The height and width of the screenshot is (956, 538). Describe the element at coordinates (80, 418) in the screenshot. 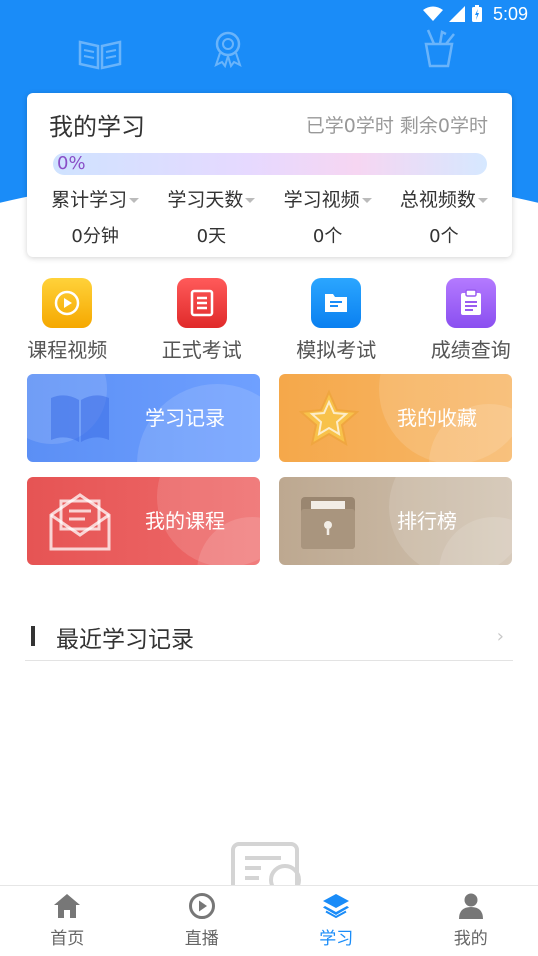

I see `book-icon` at that location.